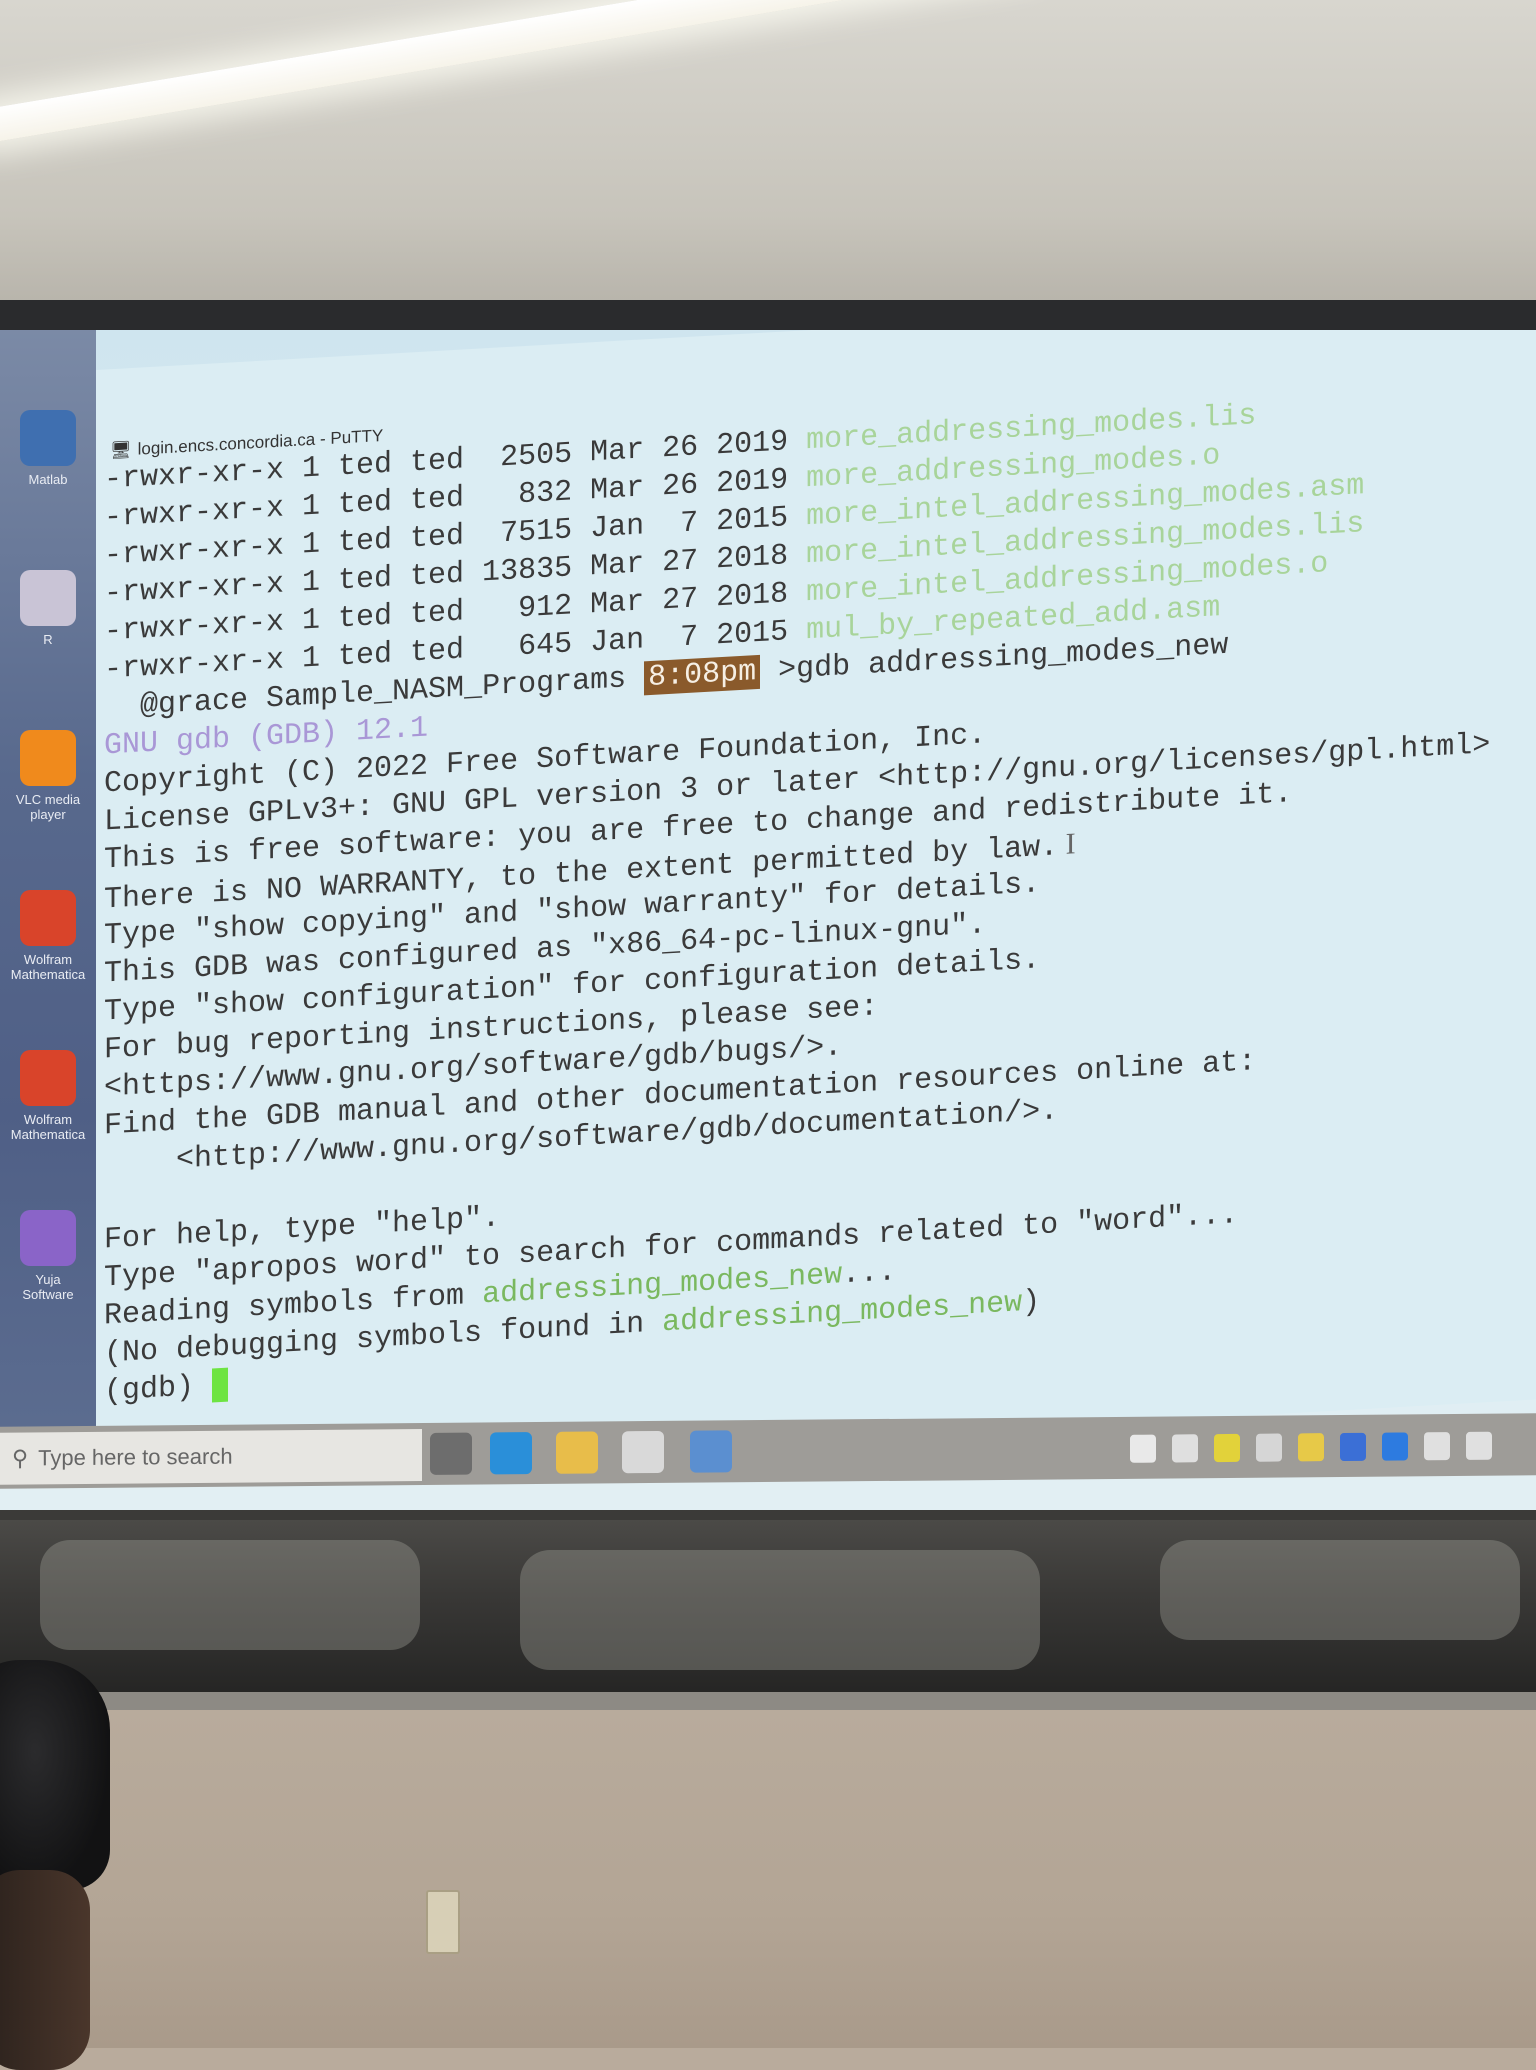 The image size is (1536, 2070). Describe the element at coordinates (1395, 1446) in the screenshot. I see `bluetooth-icon` at that location.